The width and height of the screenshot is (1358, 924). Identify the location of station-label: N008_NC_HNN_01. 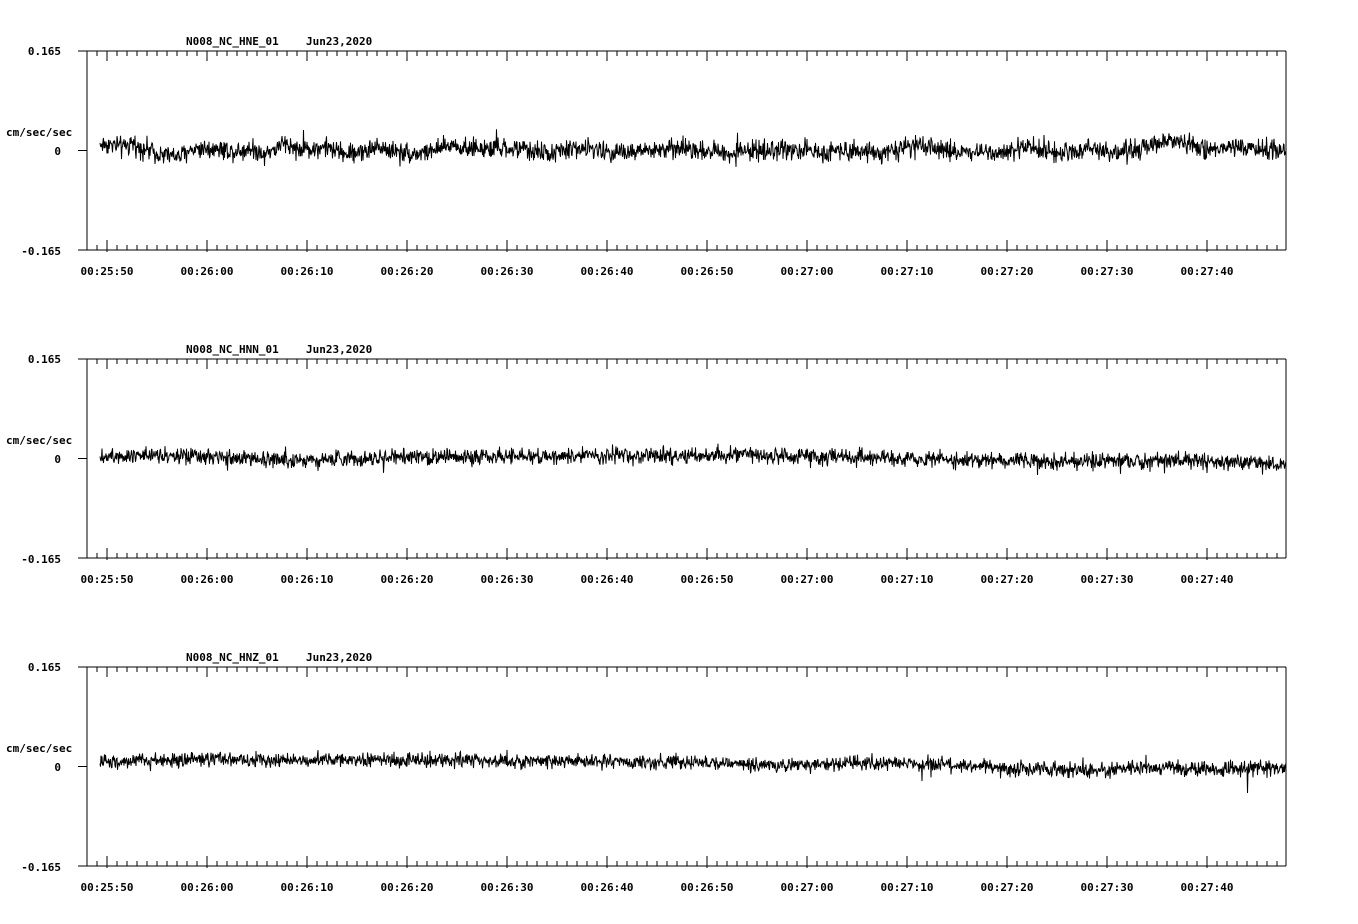
(232, 349).